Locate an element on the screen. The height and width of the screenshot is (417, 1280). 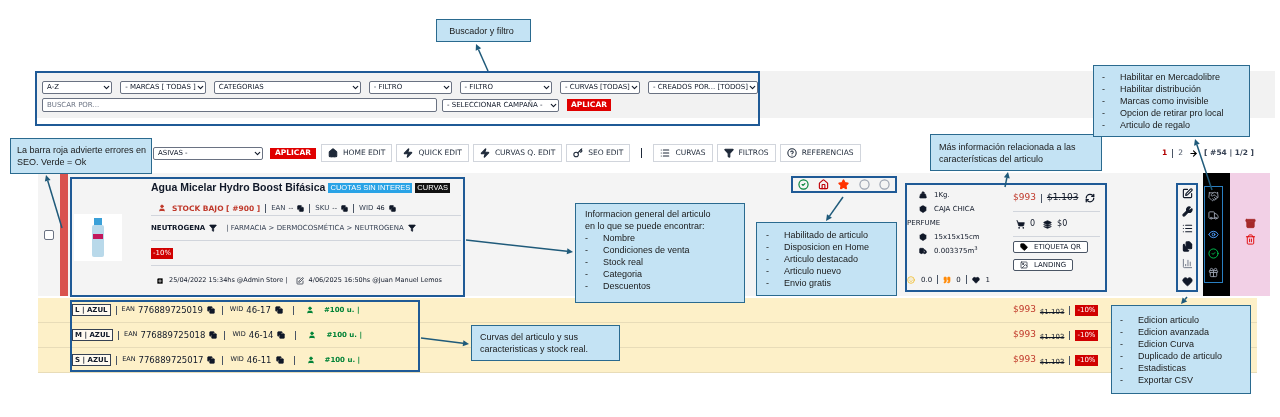
lightning-icon is located at coordinates (408, 153).